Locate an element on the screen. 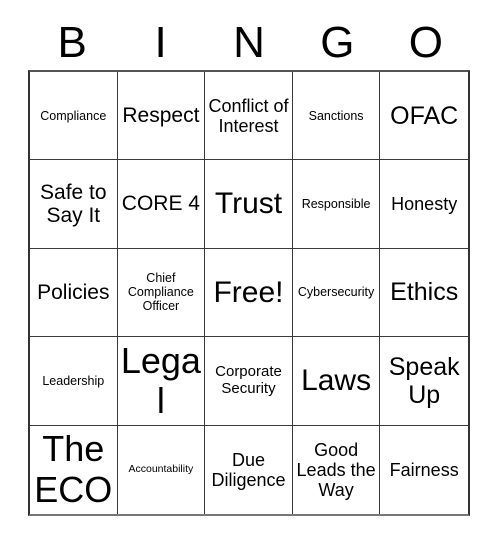  bingo-cell-b5: The ECO is located at coordinates (74, 469).